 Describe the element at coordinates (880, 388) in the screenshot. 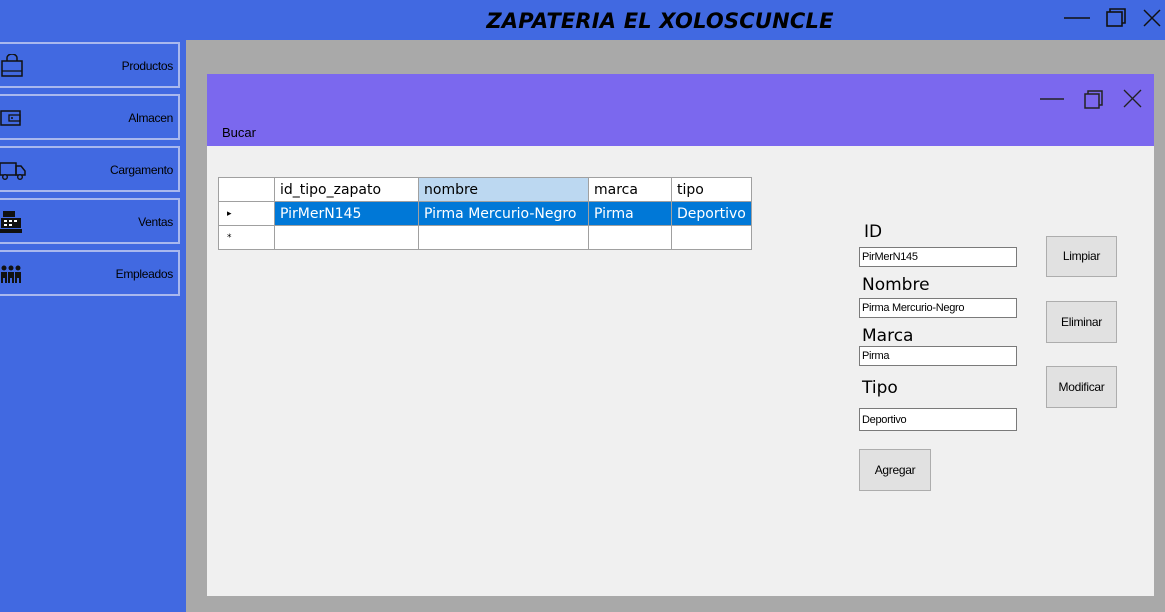

I see `tipo-label: Tipo` at that location.